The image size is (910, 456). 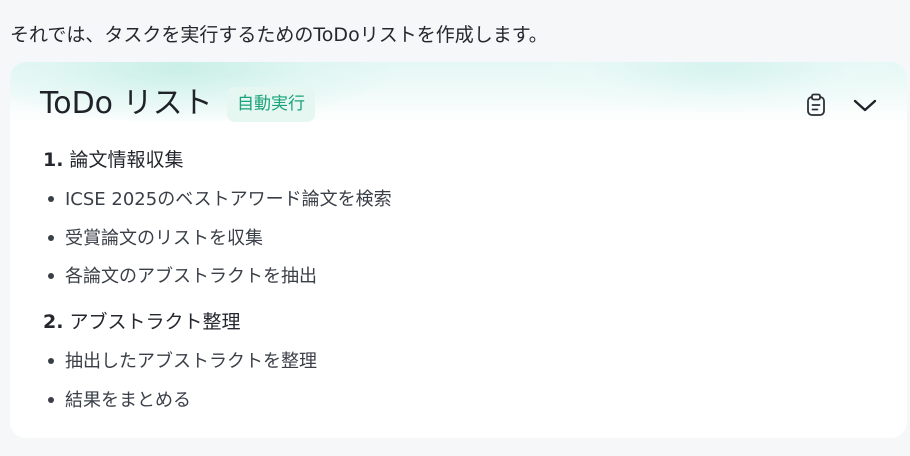 What do you see at coordinates (53, 322) in the screenshot?
I see `section-number: 2.` at bounding box center [53, 322].